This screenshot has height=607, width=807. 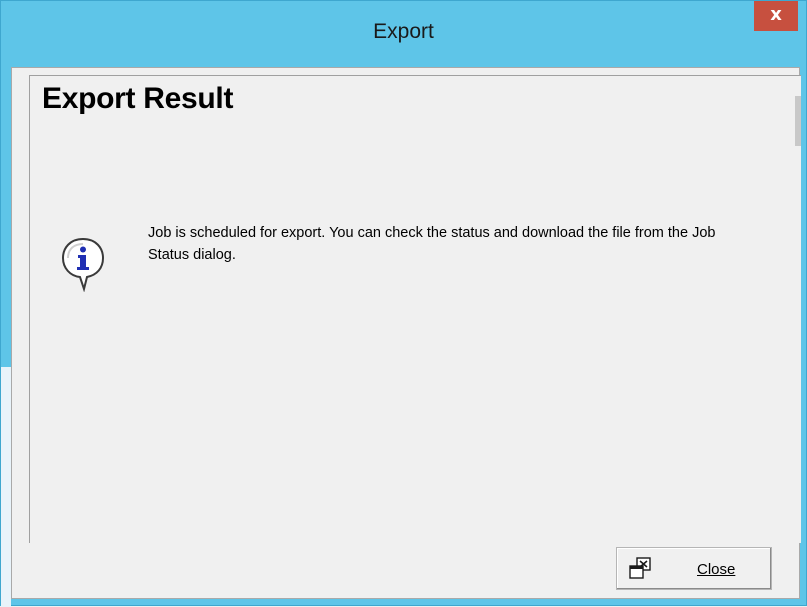 I want to click on title-bar: Export x, so click(x=403, y=34).